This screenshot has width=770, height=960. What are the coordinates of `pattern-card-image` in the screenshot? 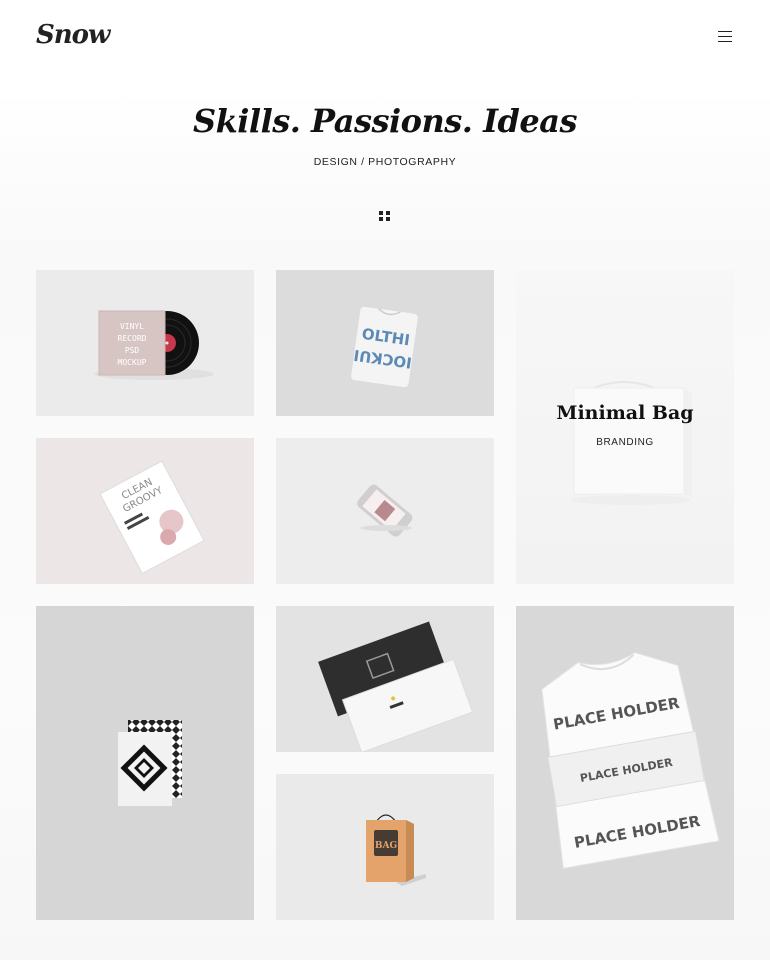 It's located at (150, 763).